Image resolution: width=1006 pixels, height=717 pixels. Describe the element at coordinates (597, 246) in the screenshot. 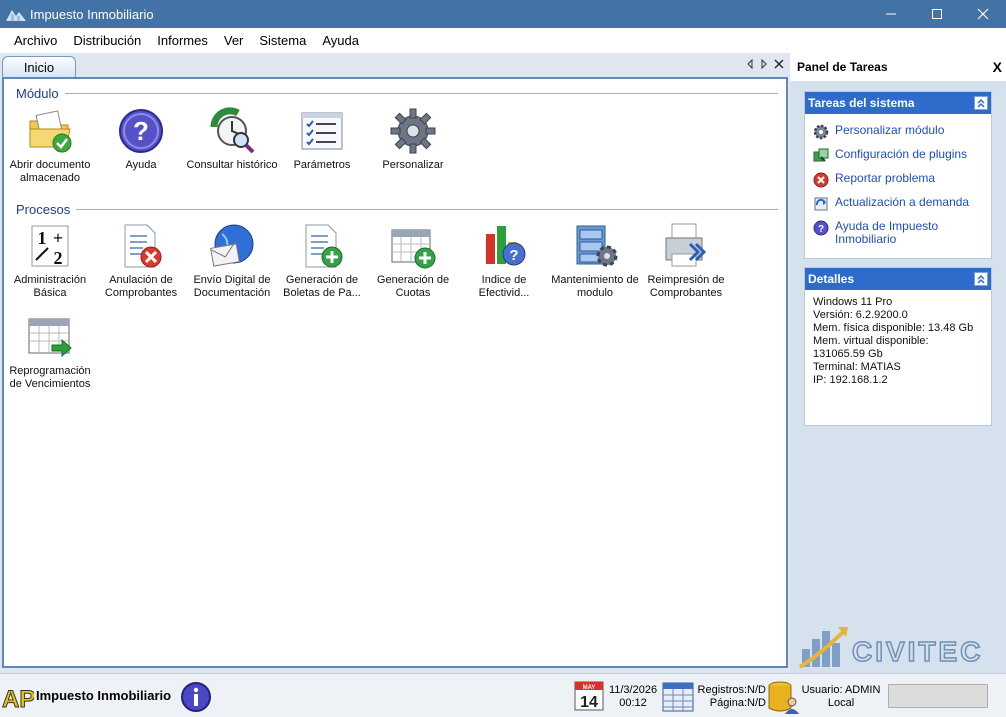

I see `cabinet-gear-icon` at that location.